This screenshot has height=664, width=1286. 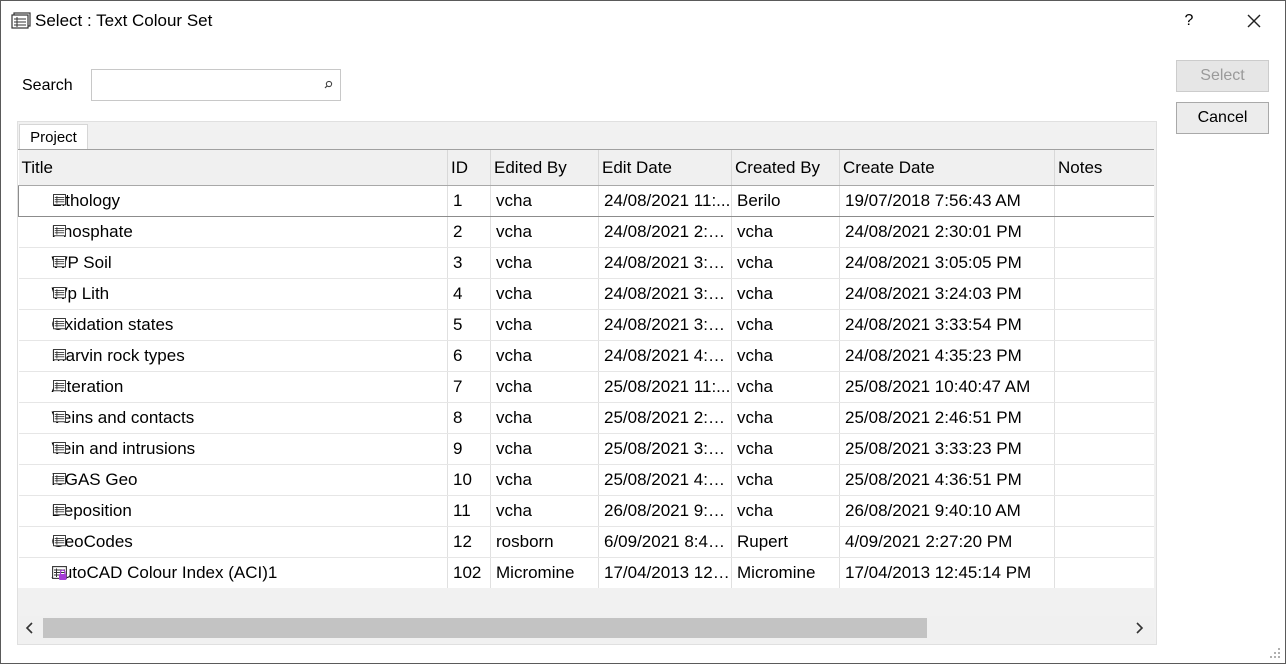 I want to click on cell-id: 11, so click(x=469, y=511).